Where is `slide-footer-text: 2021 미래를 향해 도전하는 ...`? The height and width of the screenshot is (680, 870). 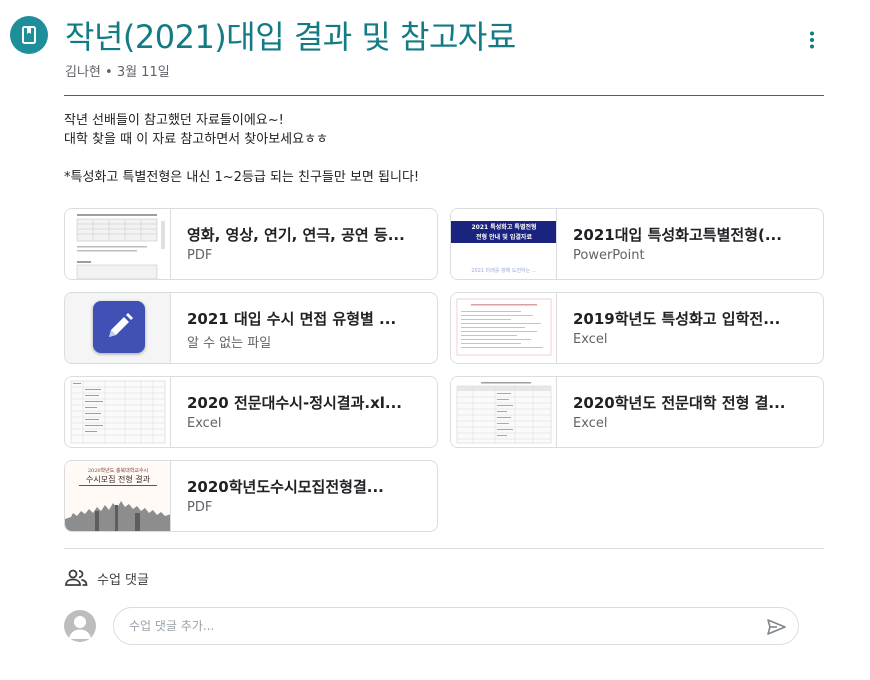
slide-footer-text: 2021 미래를 향해 도전하는 ... is located at coordinates (504, 271).